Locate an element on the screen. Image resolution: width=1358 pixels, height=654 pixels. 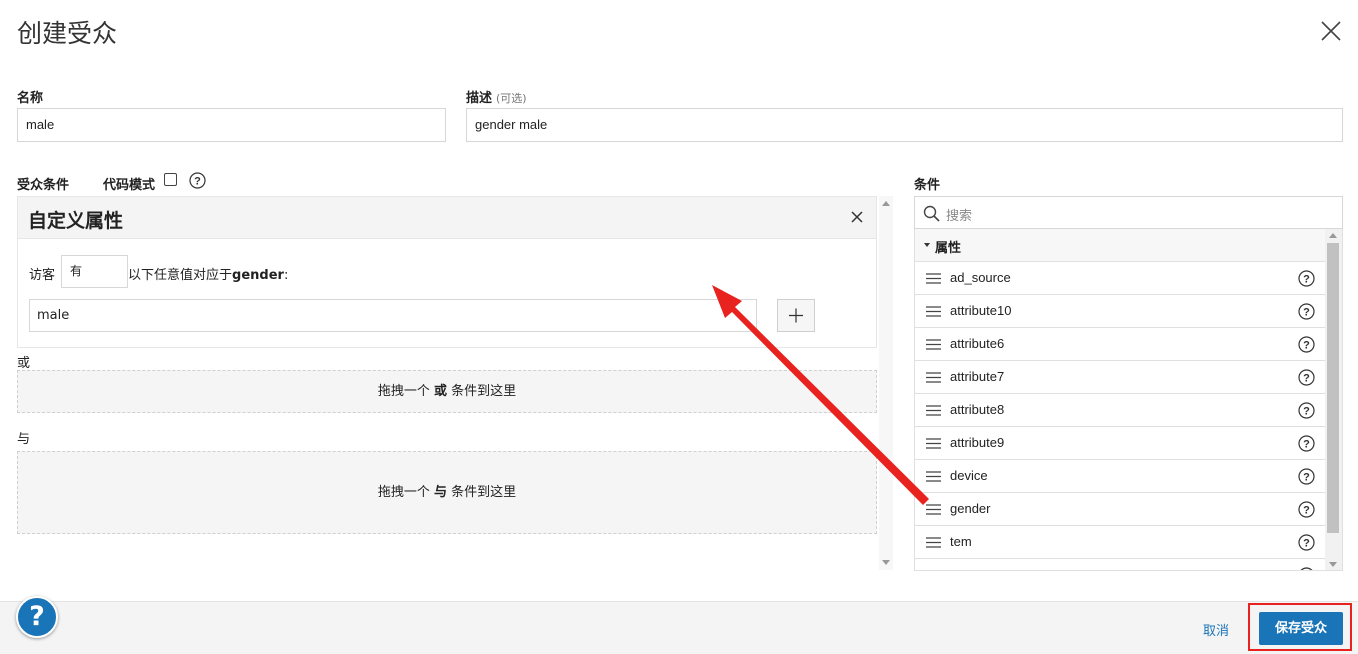
search-input: 搜索 is located at coordinates (1128, 212).